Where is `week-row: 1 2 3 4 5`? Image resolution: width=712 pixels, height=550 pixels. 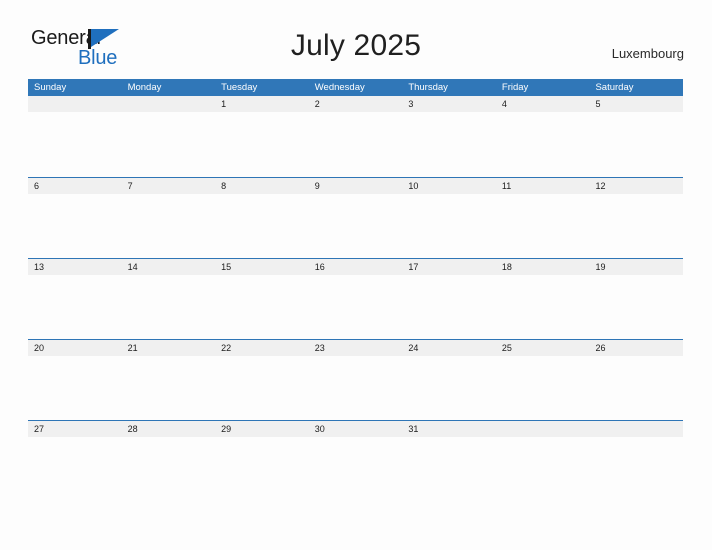
week-row: 1 2 3 4 5 is located at coordinates (355, 136).